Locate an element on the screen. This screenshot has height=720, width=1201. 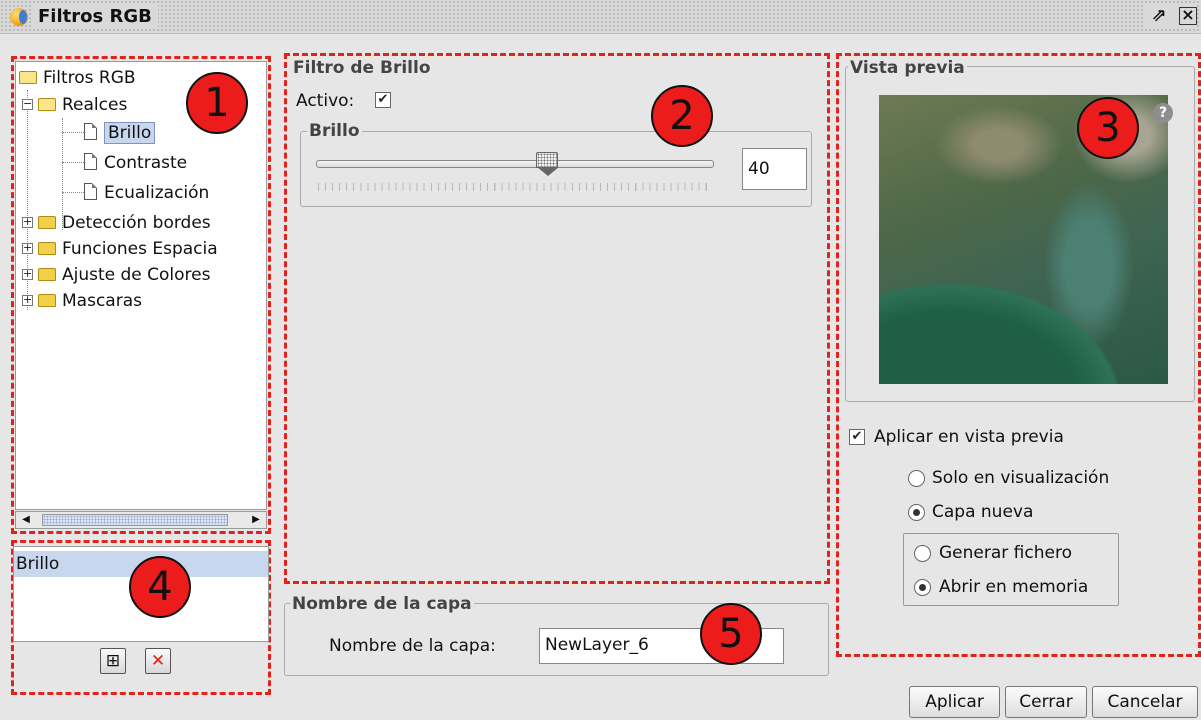
annotation-badge-4: 4 is located at coordinates (160, 587).